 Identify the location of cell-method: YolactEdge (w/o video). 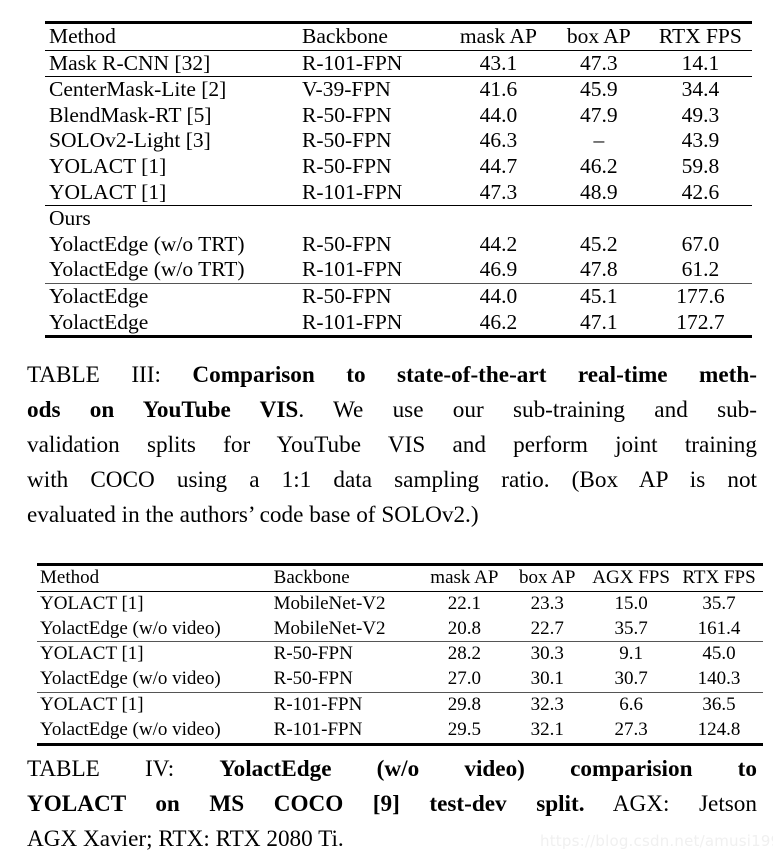
(130, 679).